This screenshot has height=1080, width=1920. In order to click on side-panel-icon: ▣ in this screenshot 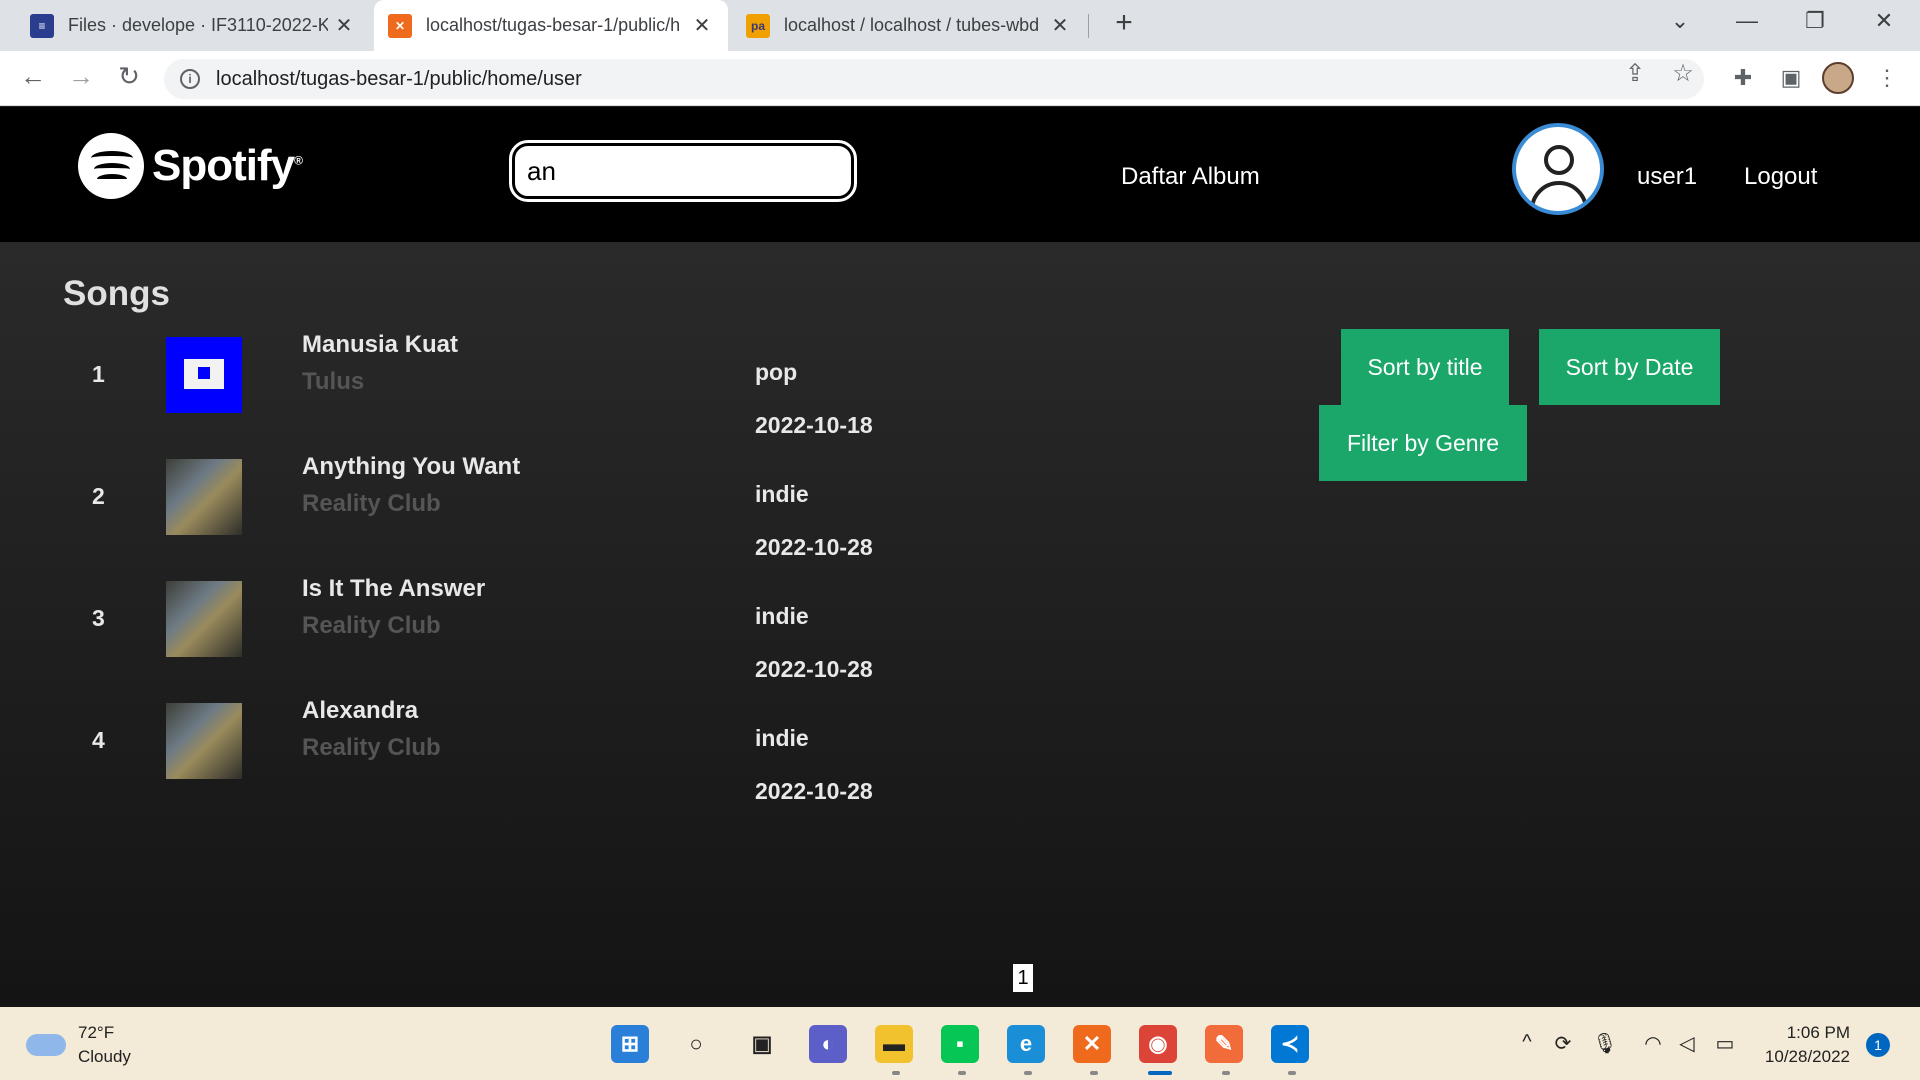, I will do `click(1791, 78)`.